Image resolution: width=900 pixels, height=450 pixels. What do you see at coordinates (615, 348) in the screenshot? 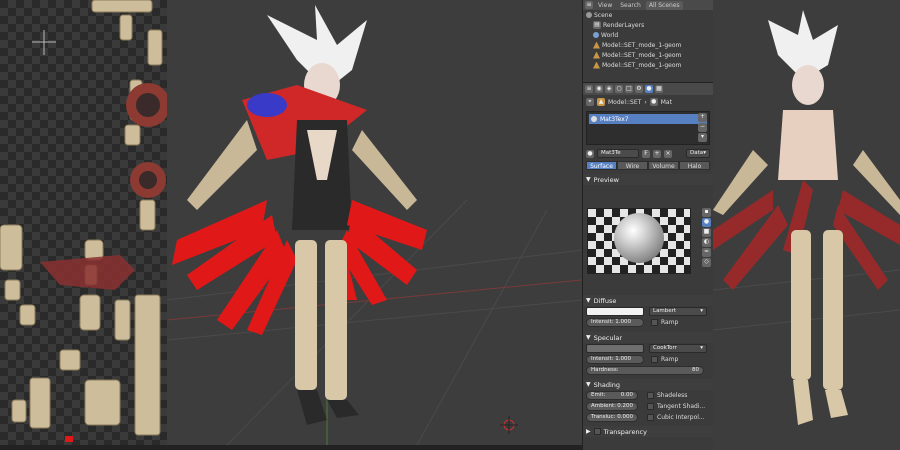
I see `specular-color-swatch` at bounding box center [615, 348].